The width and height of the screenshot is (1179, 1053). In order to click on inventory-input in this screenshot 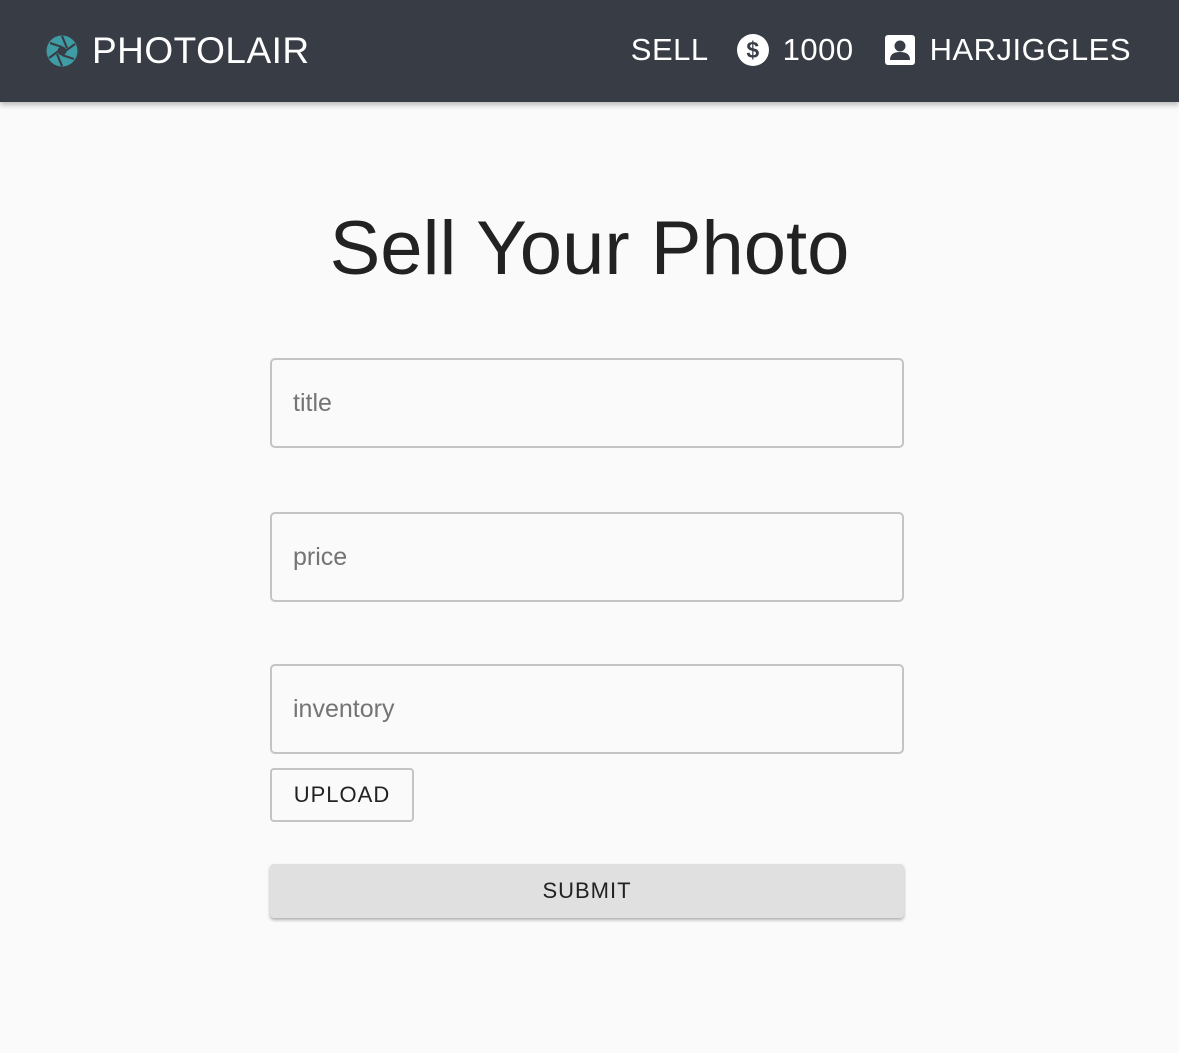, I will do `click(587, 709)`.